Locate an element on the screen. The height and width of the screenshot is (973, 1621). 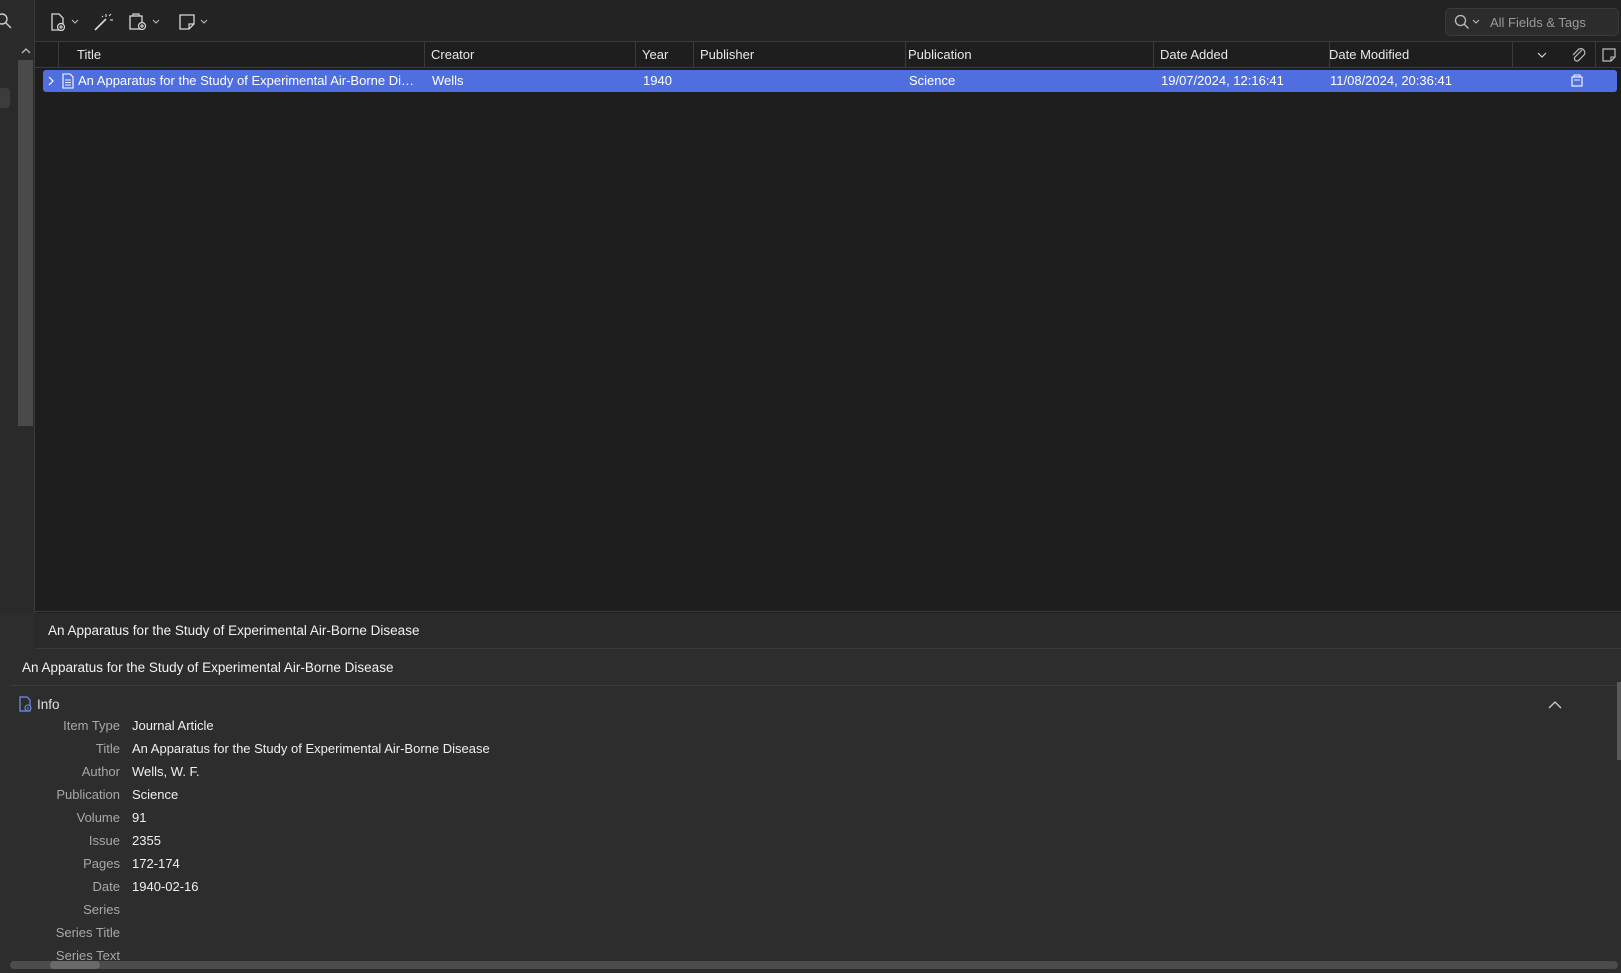
field-label: Title is located at coordinates (107, 748).